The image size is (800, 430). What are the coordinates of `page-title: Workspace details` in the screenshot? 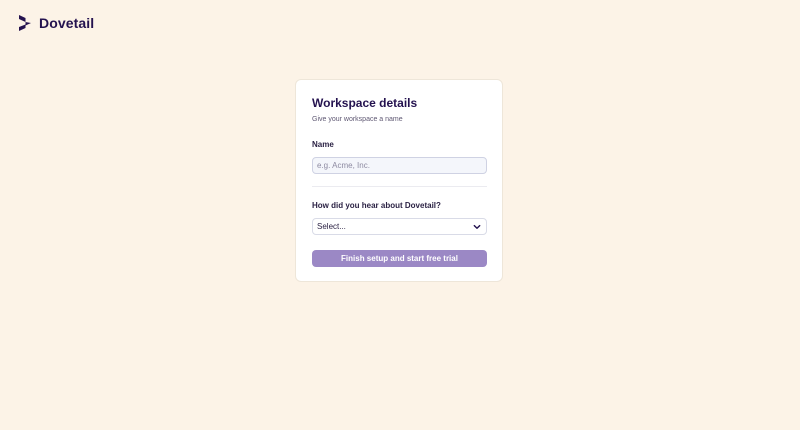 It's located at (365, 103).